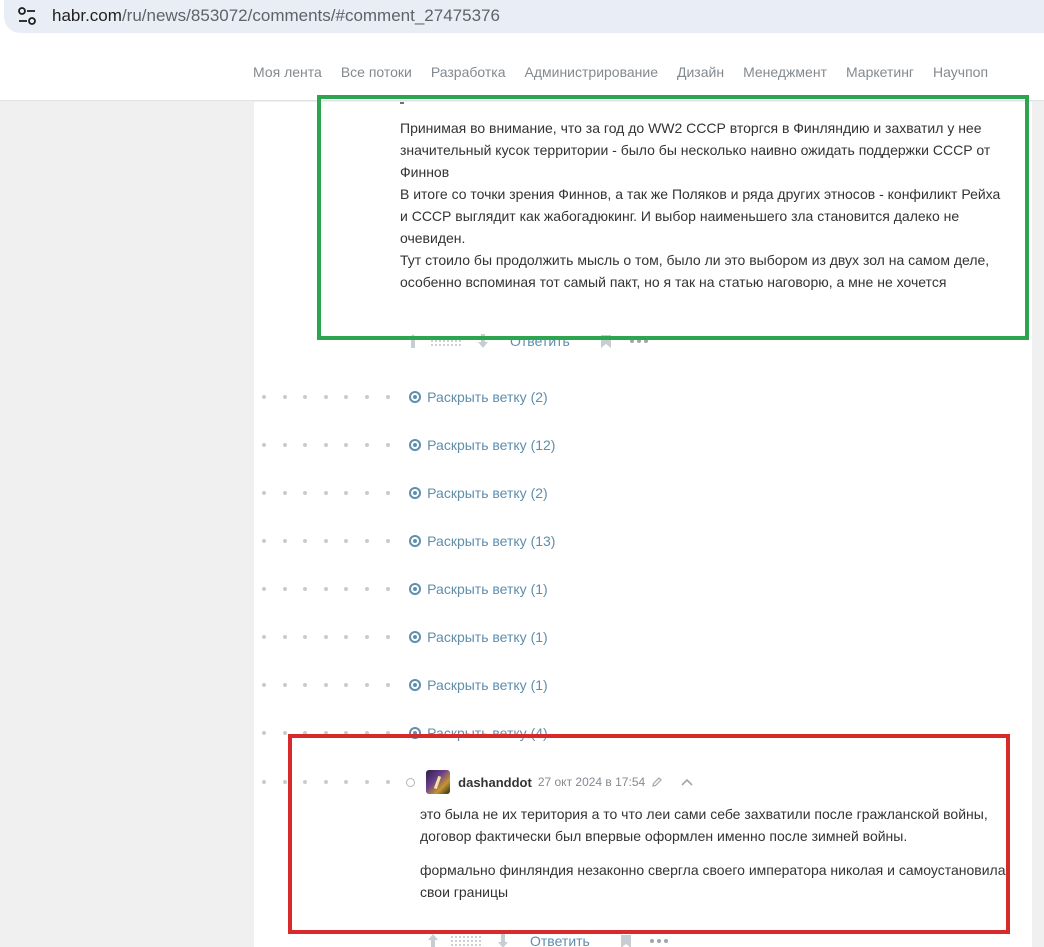 The width and height of the screenshot is (1044, 947). What do you see at coordinates (87, 15) in the screenshot?
I see `url-host: habr.com` at bounding box center [87, 15].